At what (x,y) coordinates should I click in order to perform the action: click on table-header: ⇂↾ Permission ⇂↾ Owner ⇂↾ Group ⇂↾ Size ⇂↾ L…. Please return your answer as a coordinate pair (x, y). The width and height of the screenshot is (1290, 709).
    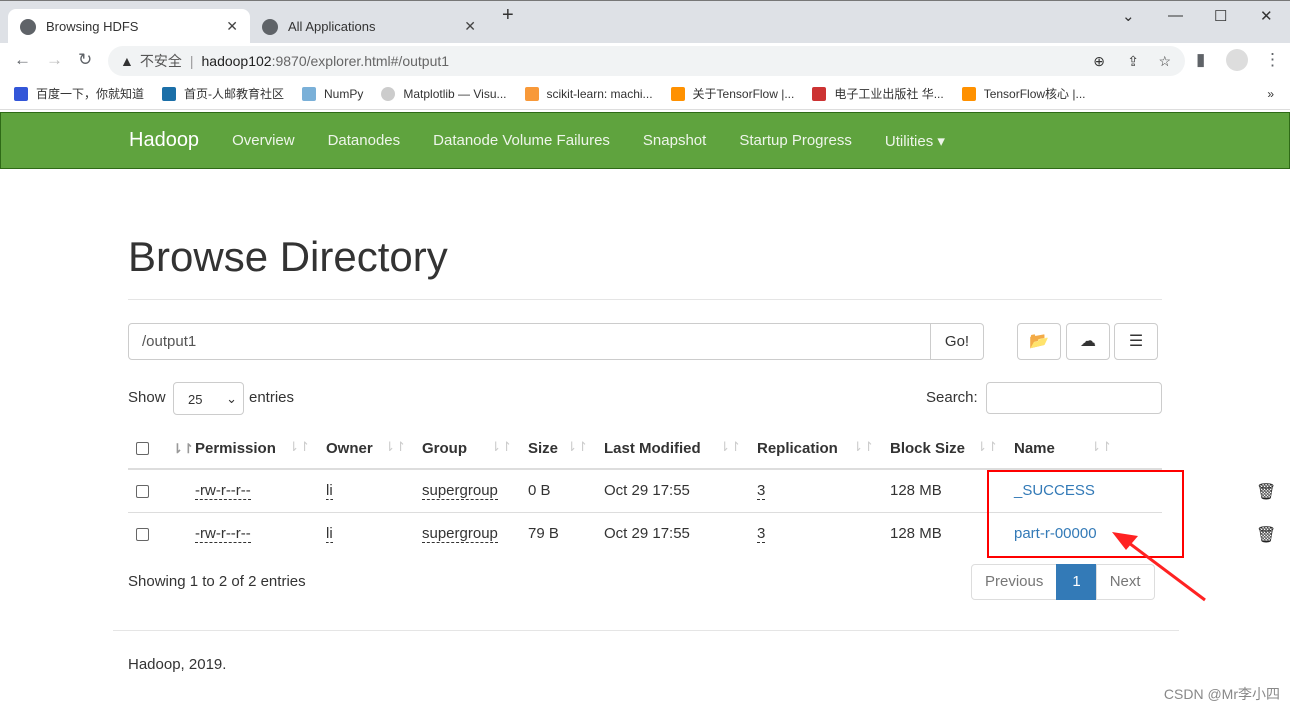
    Looking at the image, I should click on (645, 449).